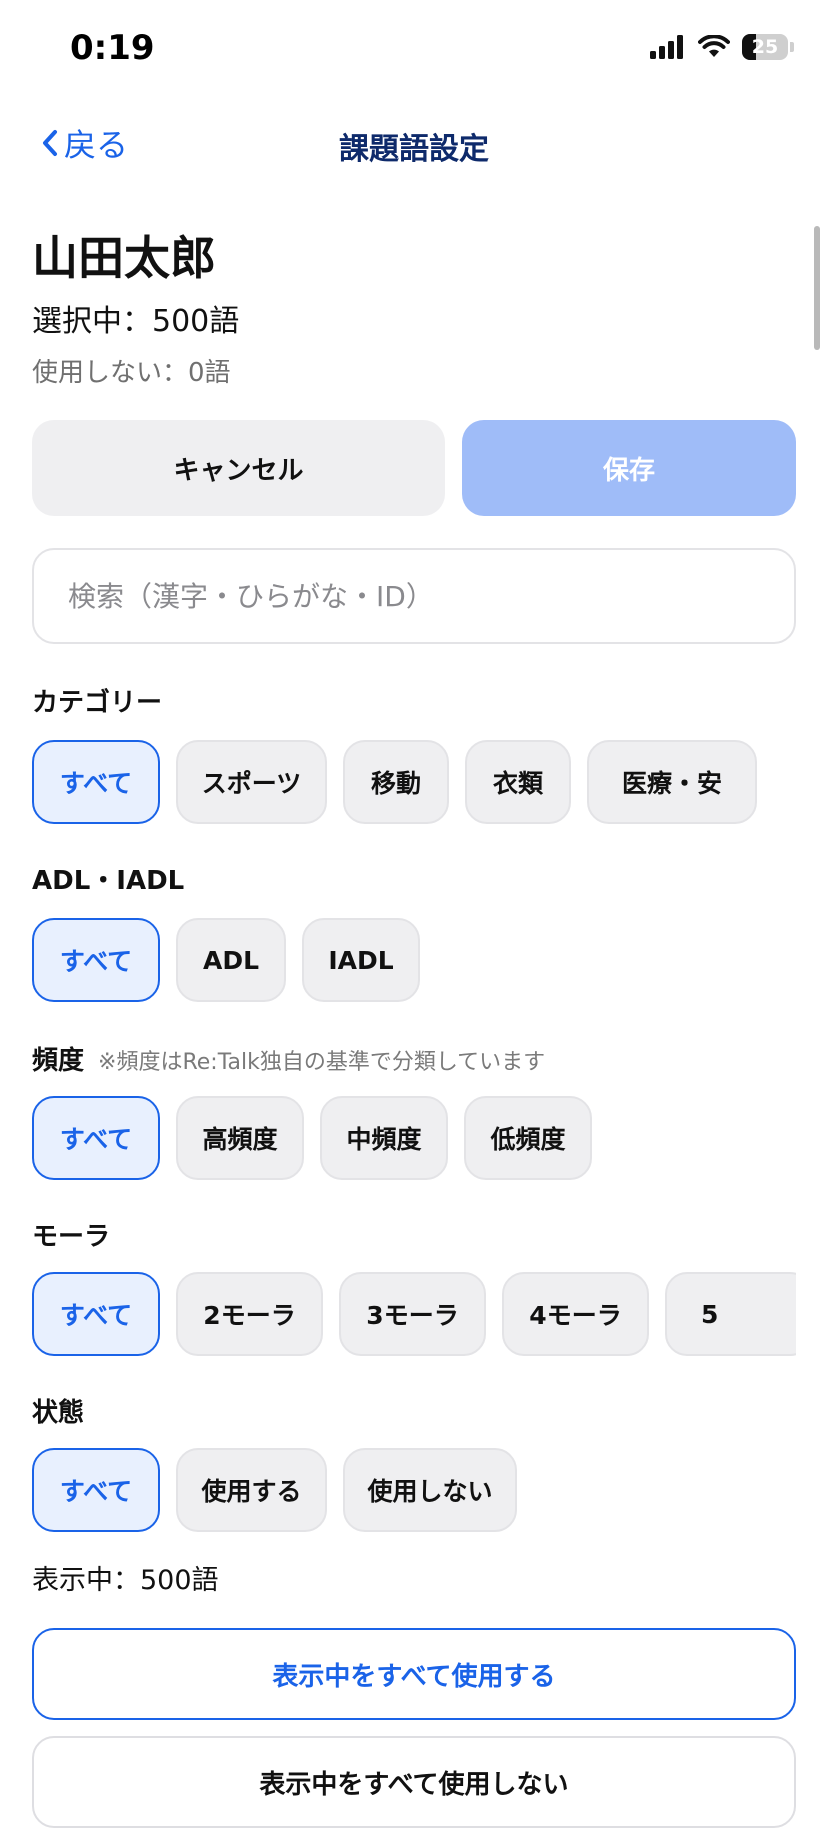 Image resolution: width=828 pixels, height=1828 pixels. What do you see at coordinates (430, 1490) in the screenshot?
I see `chip-state-unused: 使用しない` at bounding box center [430, 1490].